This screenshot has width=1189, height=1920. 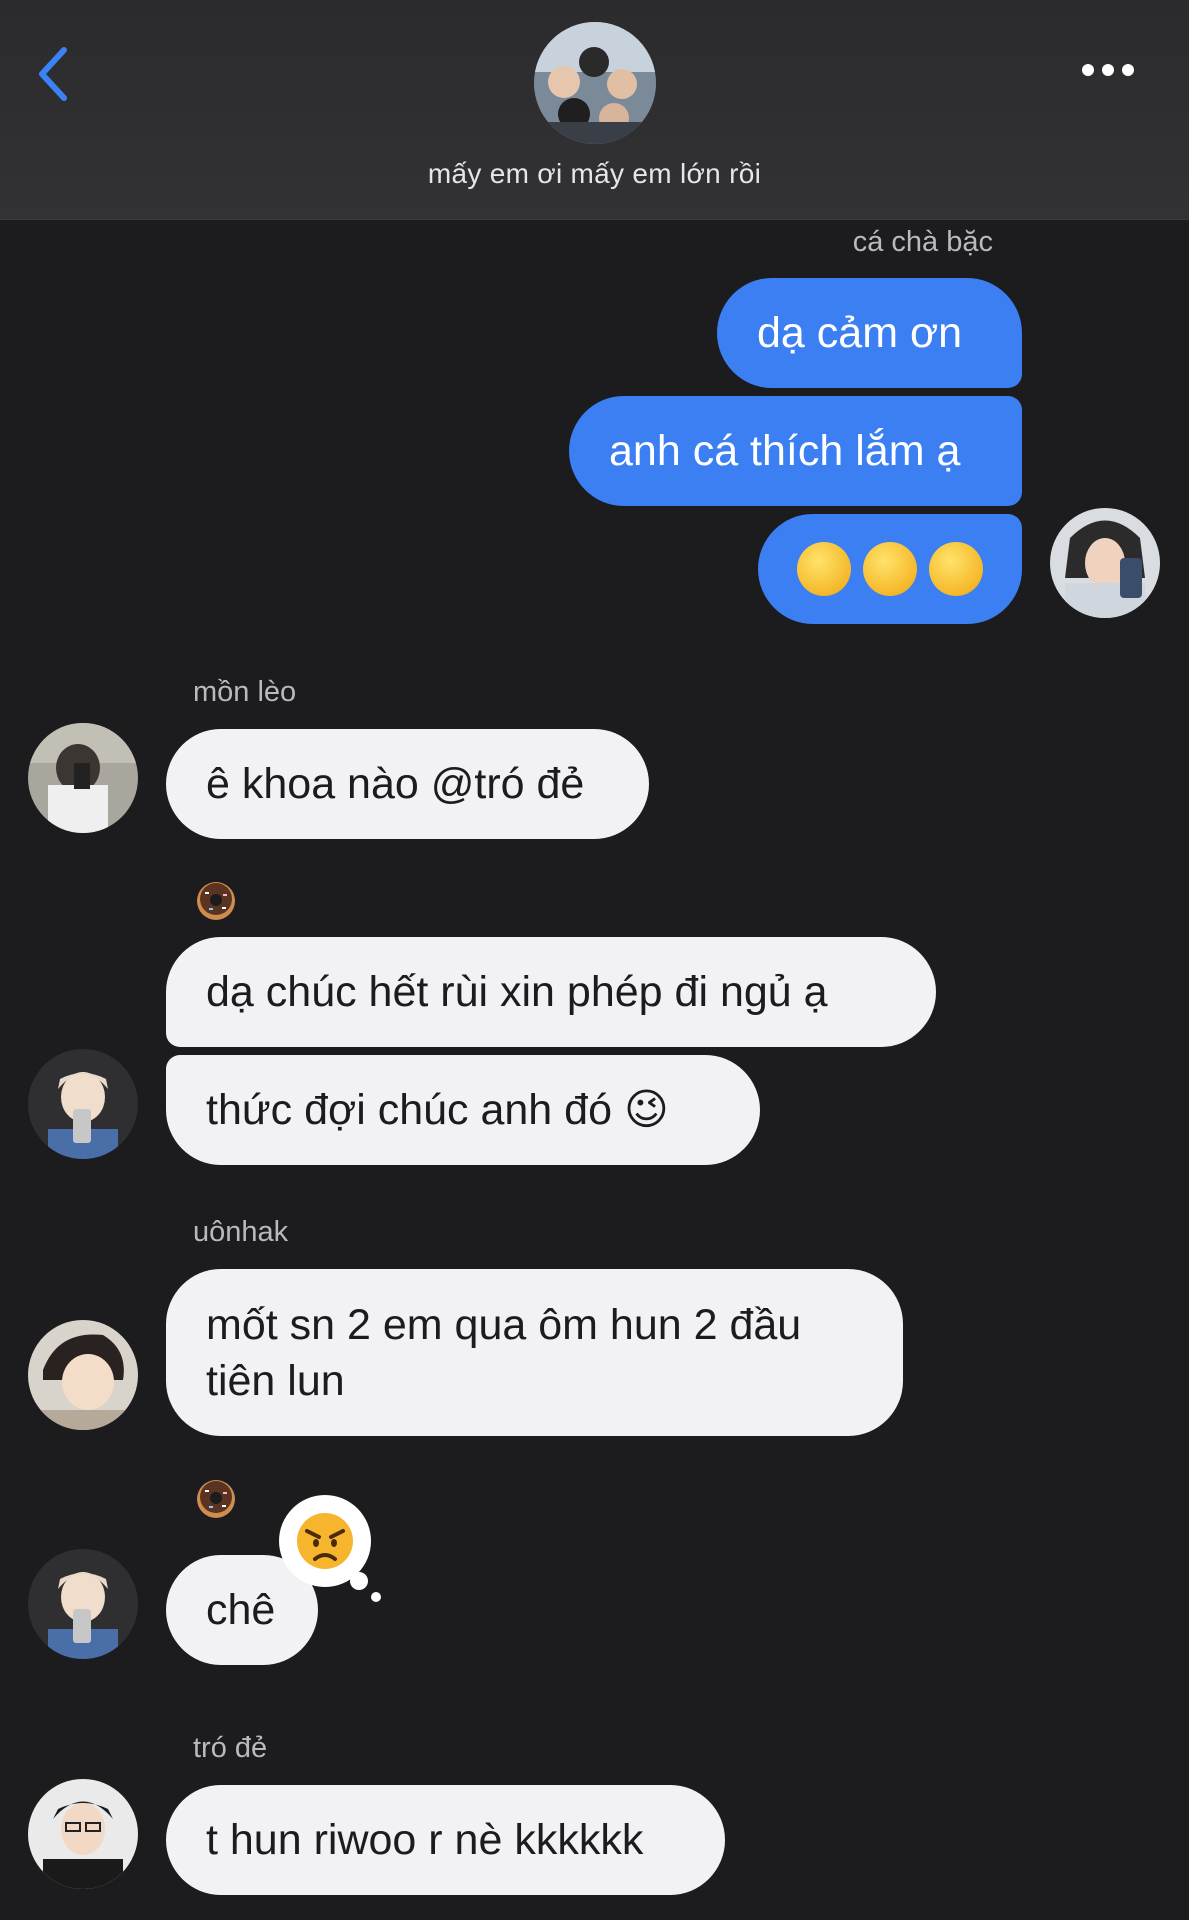 What do you see at coordinates (245, 692) in the screenshot?
I see `sender-name: mồn lèo` at bounding box center [245, 692].